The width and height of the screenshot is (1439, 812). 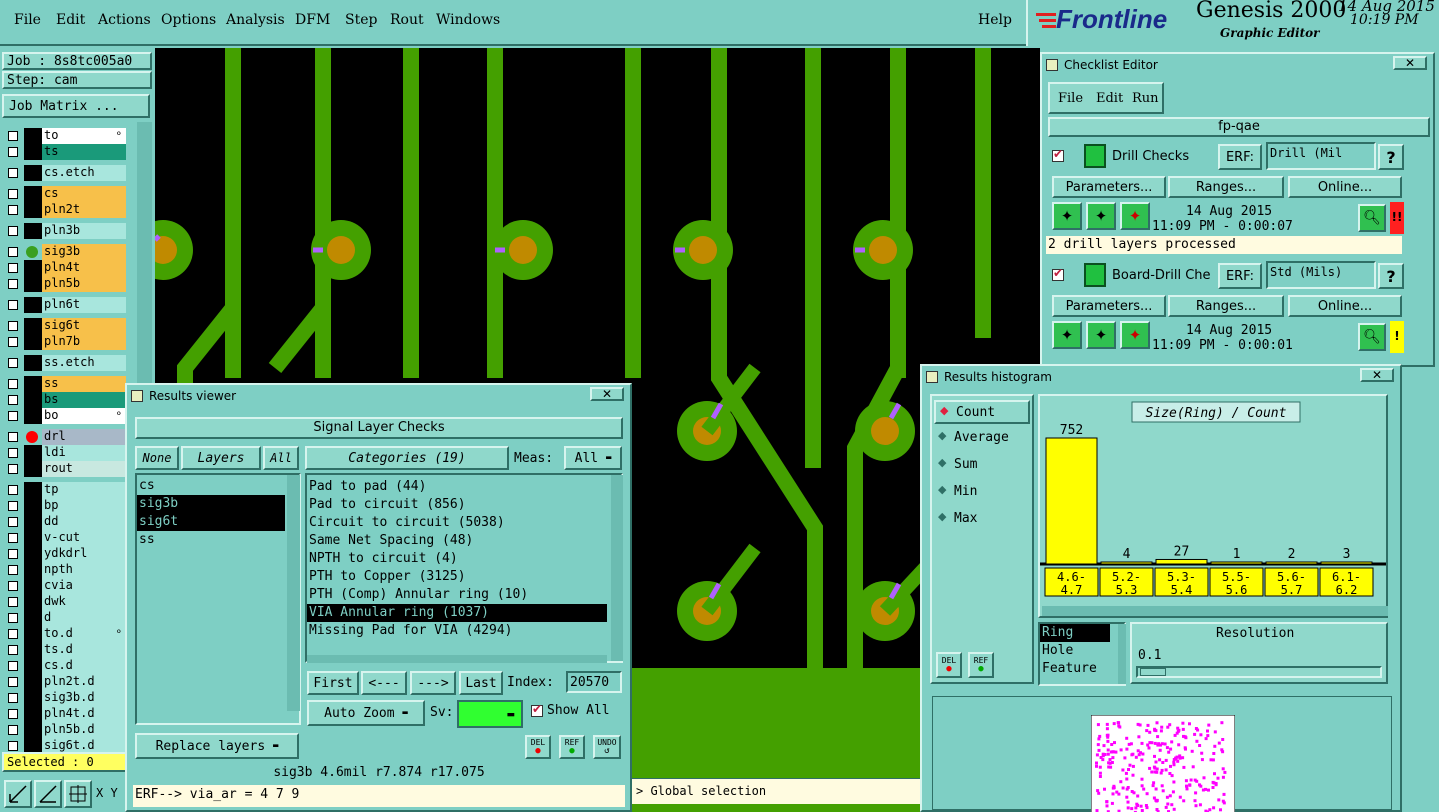 I want to click on category-item: Circuit to circuit (5038), so click(x=457, y=523).